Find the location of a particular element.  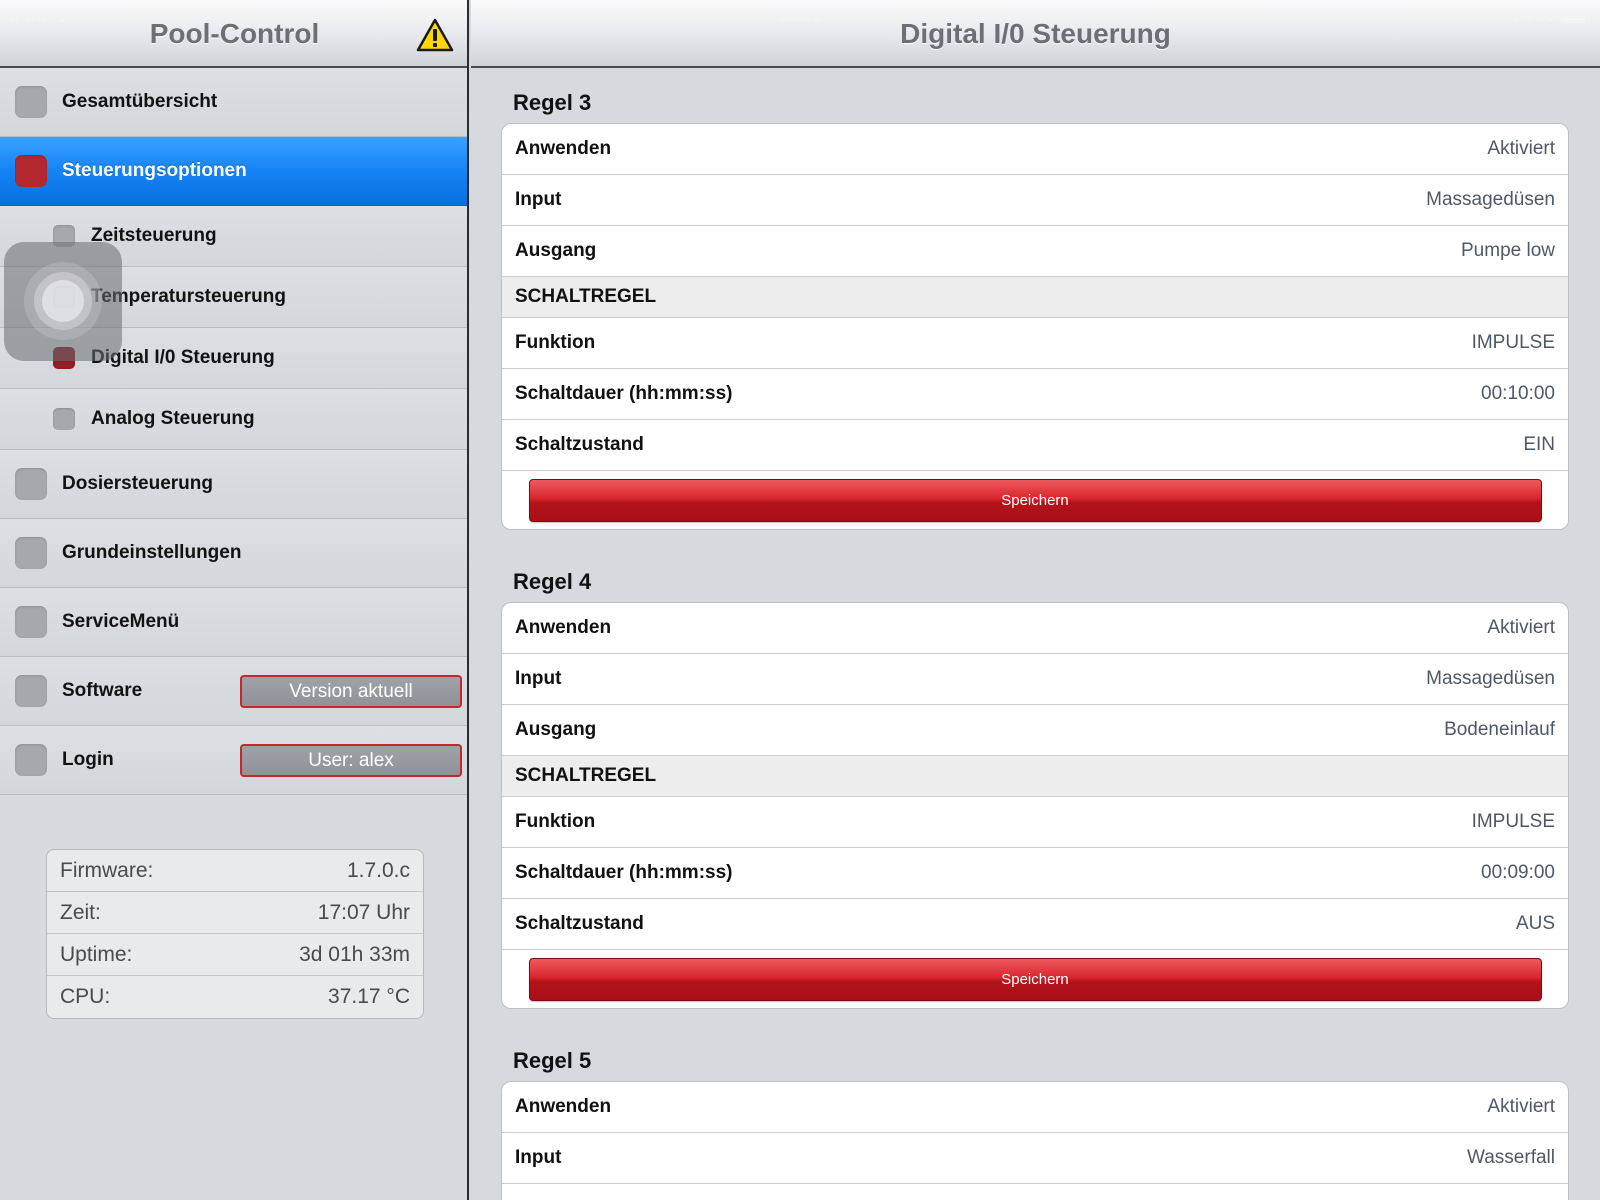

menu-item-label: Analog Steuerung is located at coordinates (173, 418).